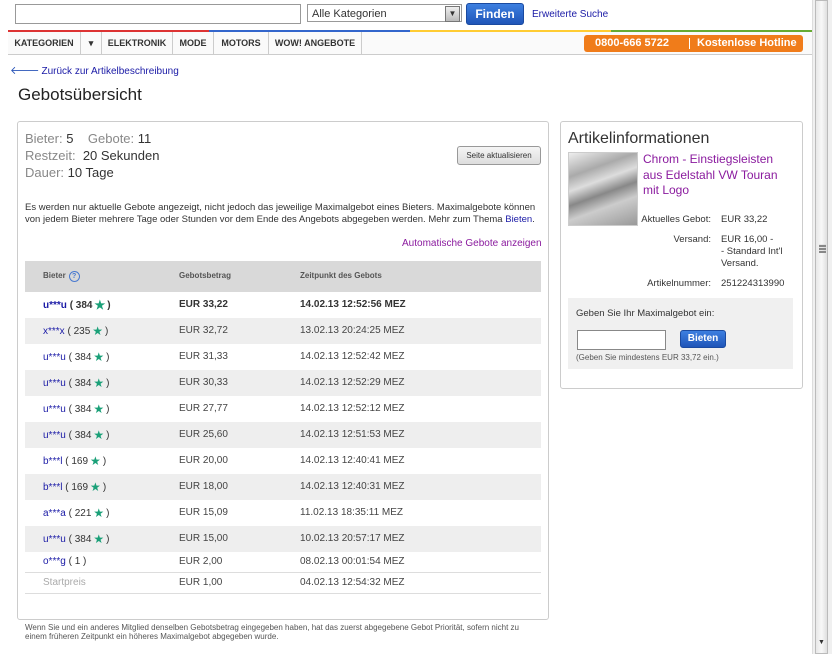  What do you see at coordinates (78, 561) in the screenshot?
I see `feedback-score: ( 1 )` at bounding box center [78, 561].